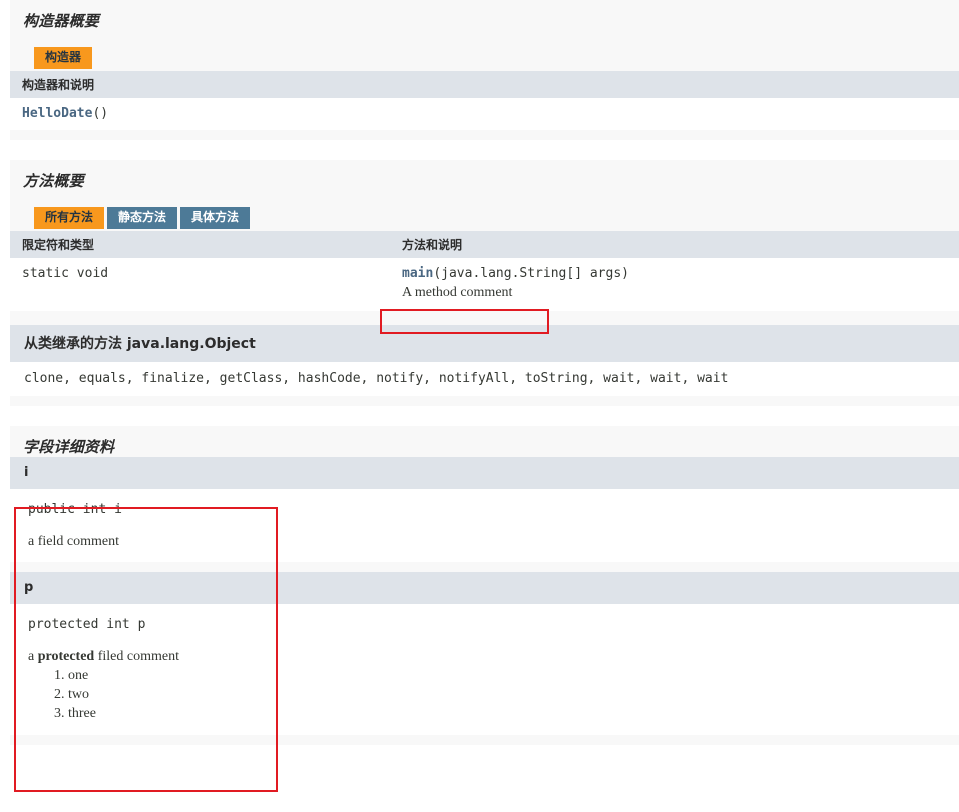 The image size is (959, 812). I want to click on constructor-tab-strip: 构造器, so click(484, 59).